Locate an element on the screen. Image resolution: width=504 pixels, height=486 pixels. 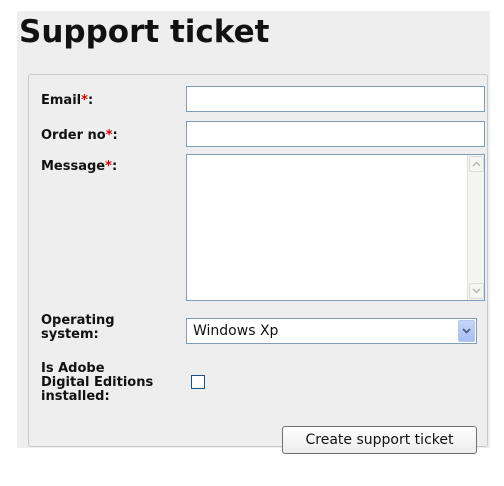
operating-system-select: Windows Xp is located at coordinates (331, 331).